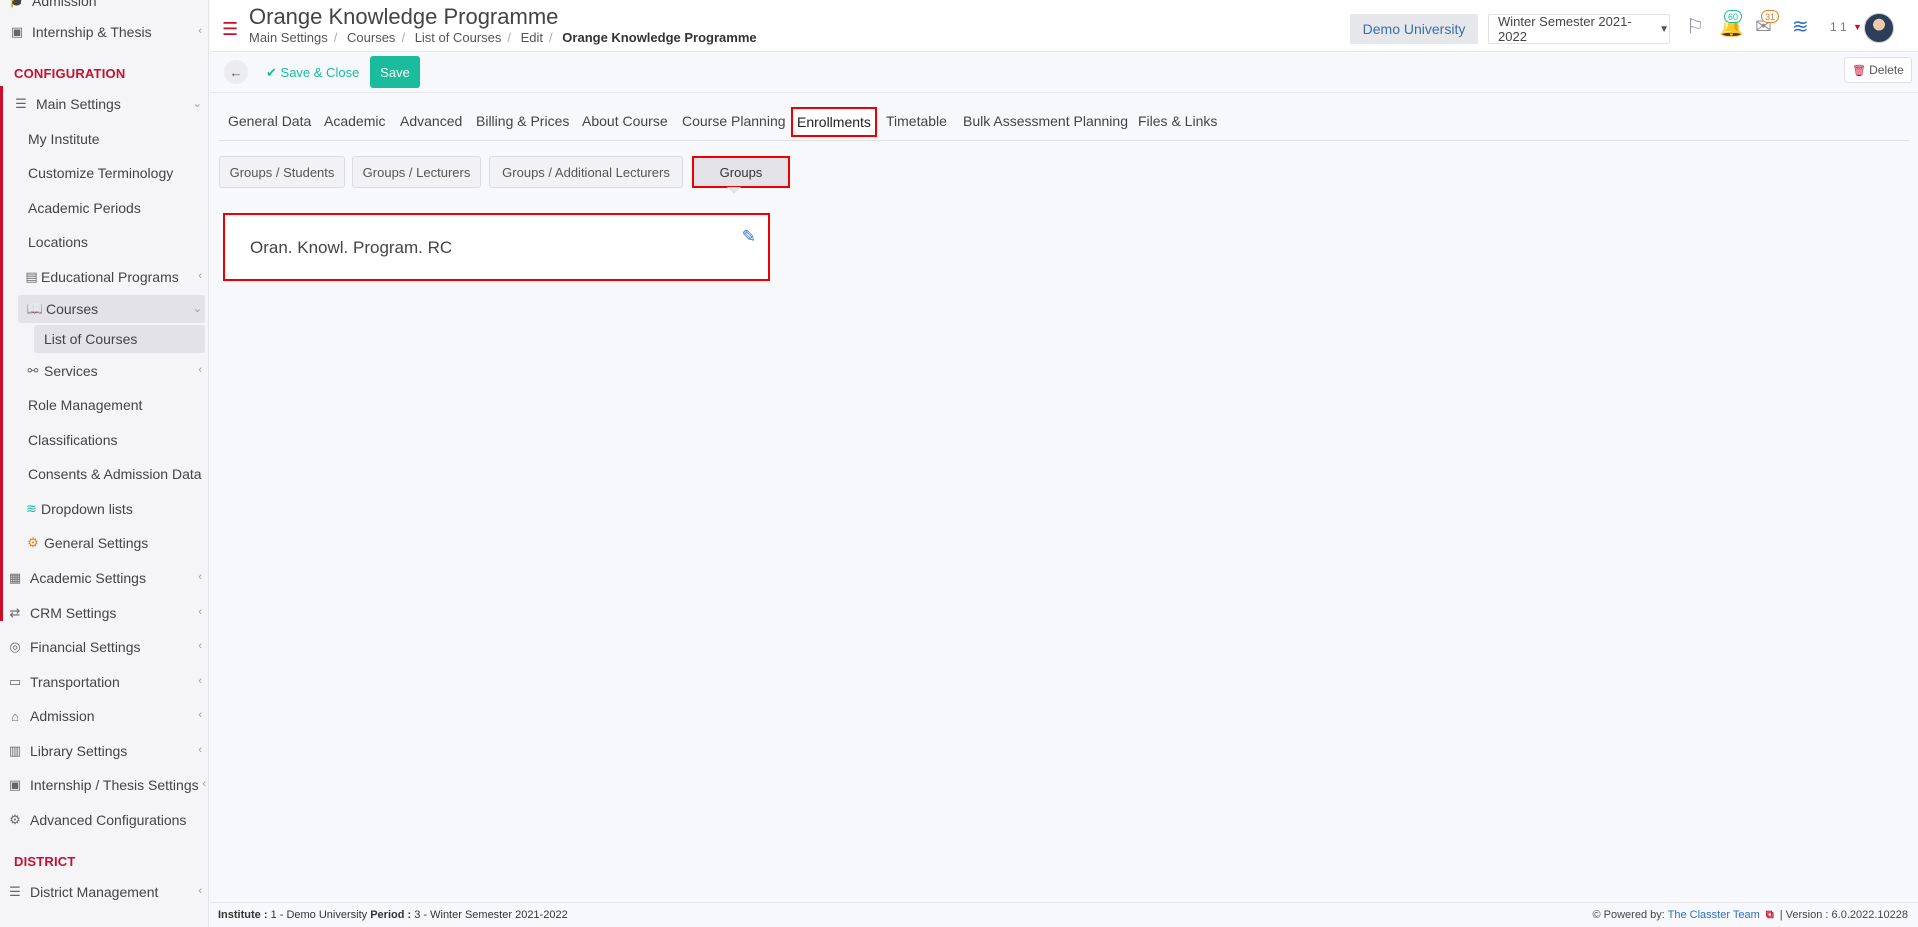  What do you see at coordinates (45, 861) in the screenshot?
I see `section-title-district: DISTRICT` at bounding box center [45, 861].